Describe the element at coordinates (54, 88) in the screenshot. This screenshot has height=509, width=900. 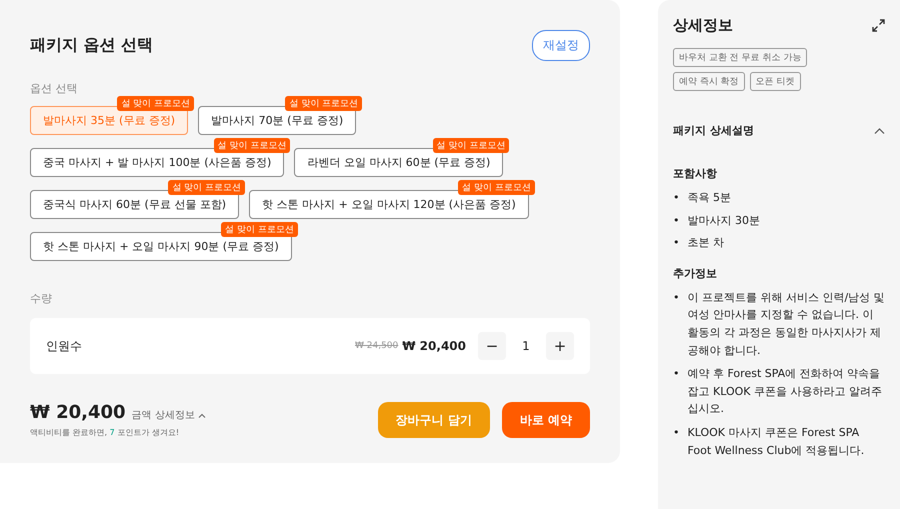
I see `section-label: 옵션 선택` at that location.